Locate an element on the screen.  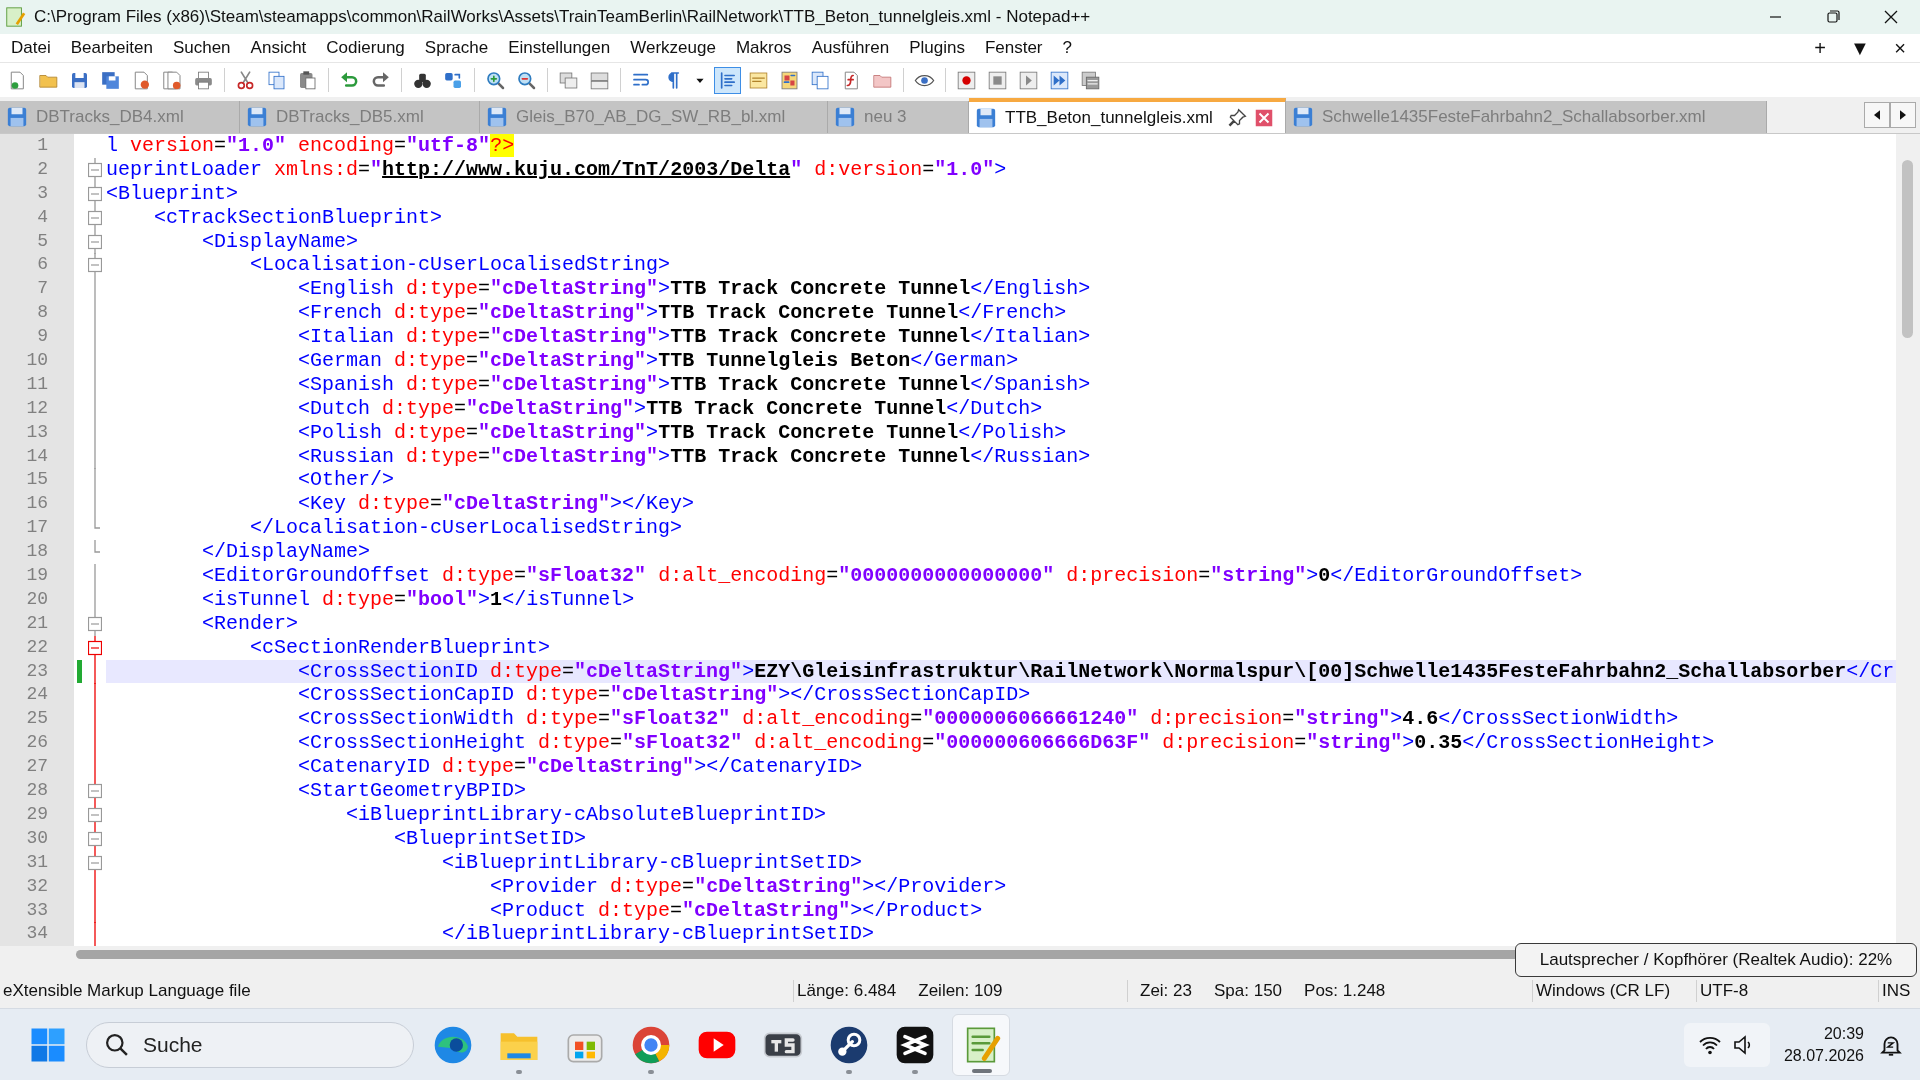
line-number: 16 is located at coordinates (37, 503).